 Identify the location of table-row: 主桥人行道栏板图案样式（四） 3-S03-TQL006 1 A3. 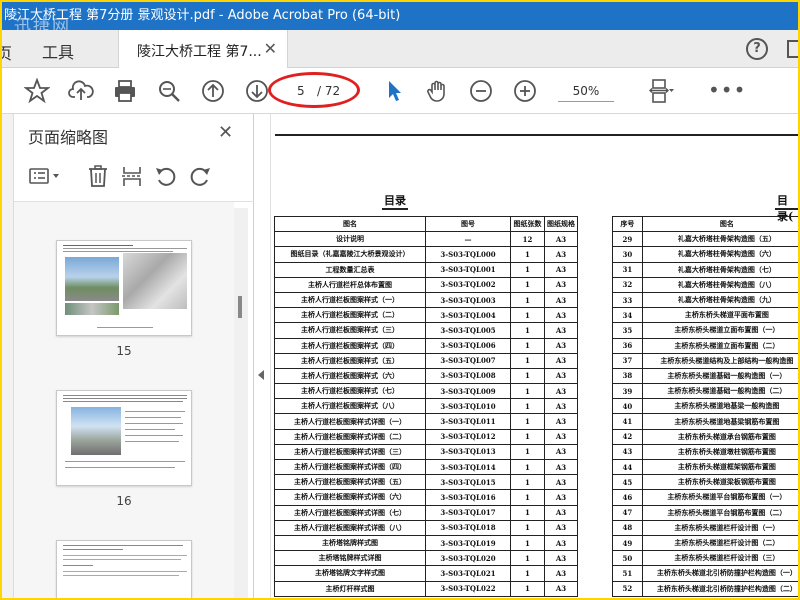
(426, 345).